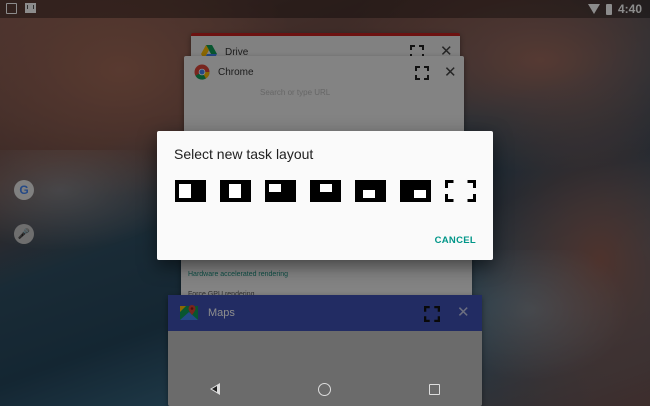 Image resolution: width=650 pixels, height=406 pixels. Describe the element at coordinates (280, 191) in the screenshot. I see `layout-top-left` at that location.